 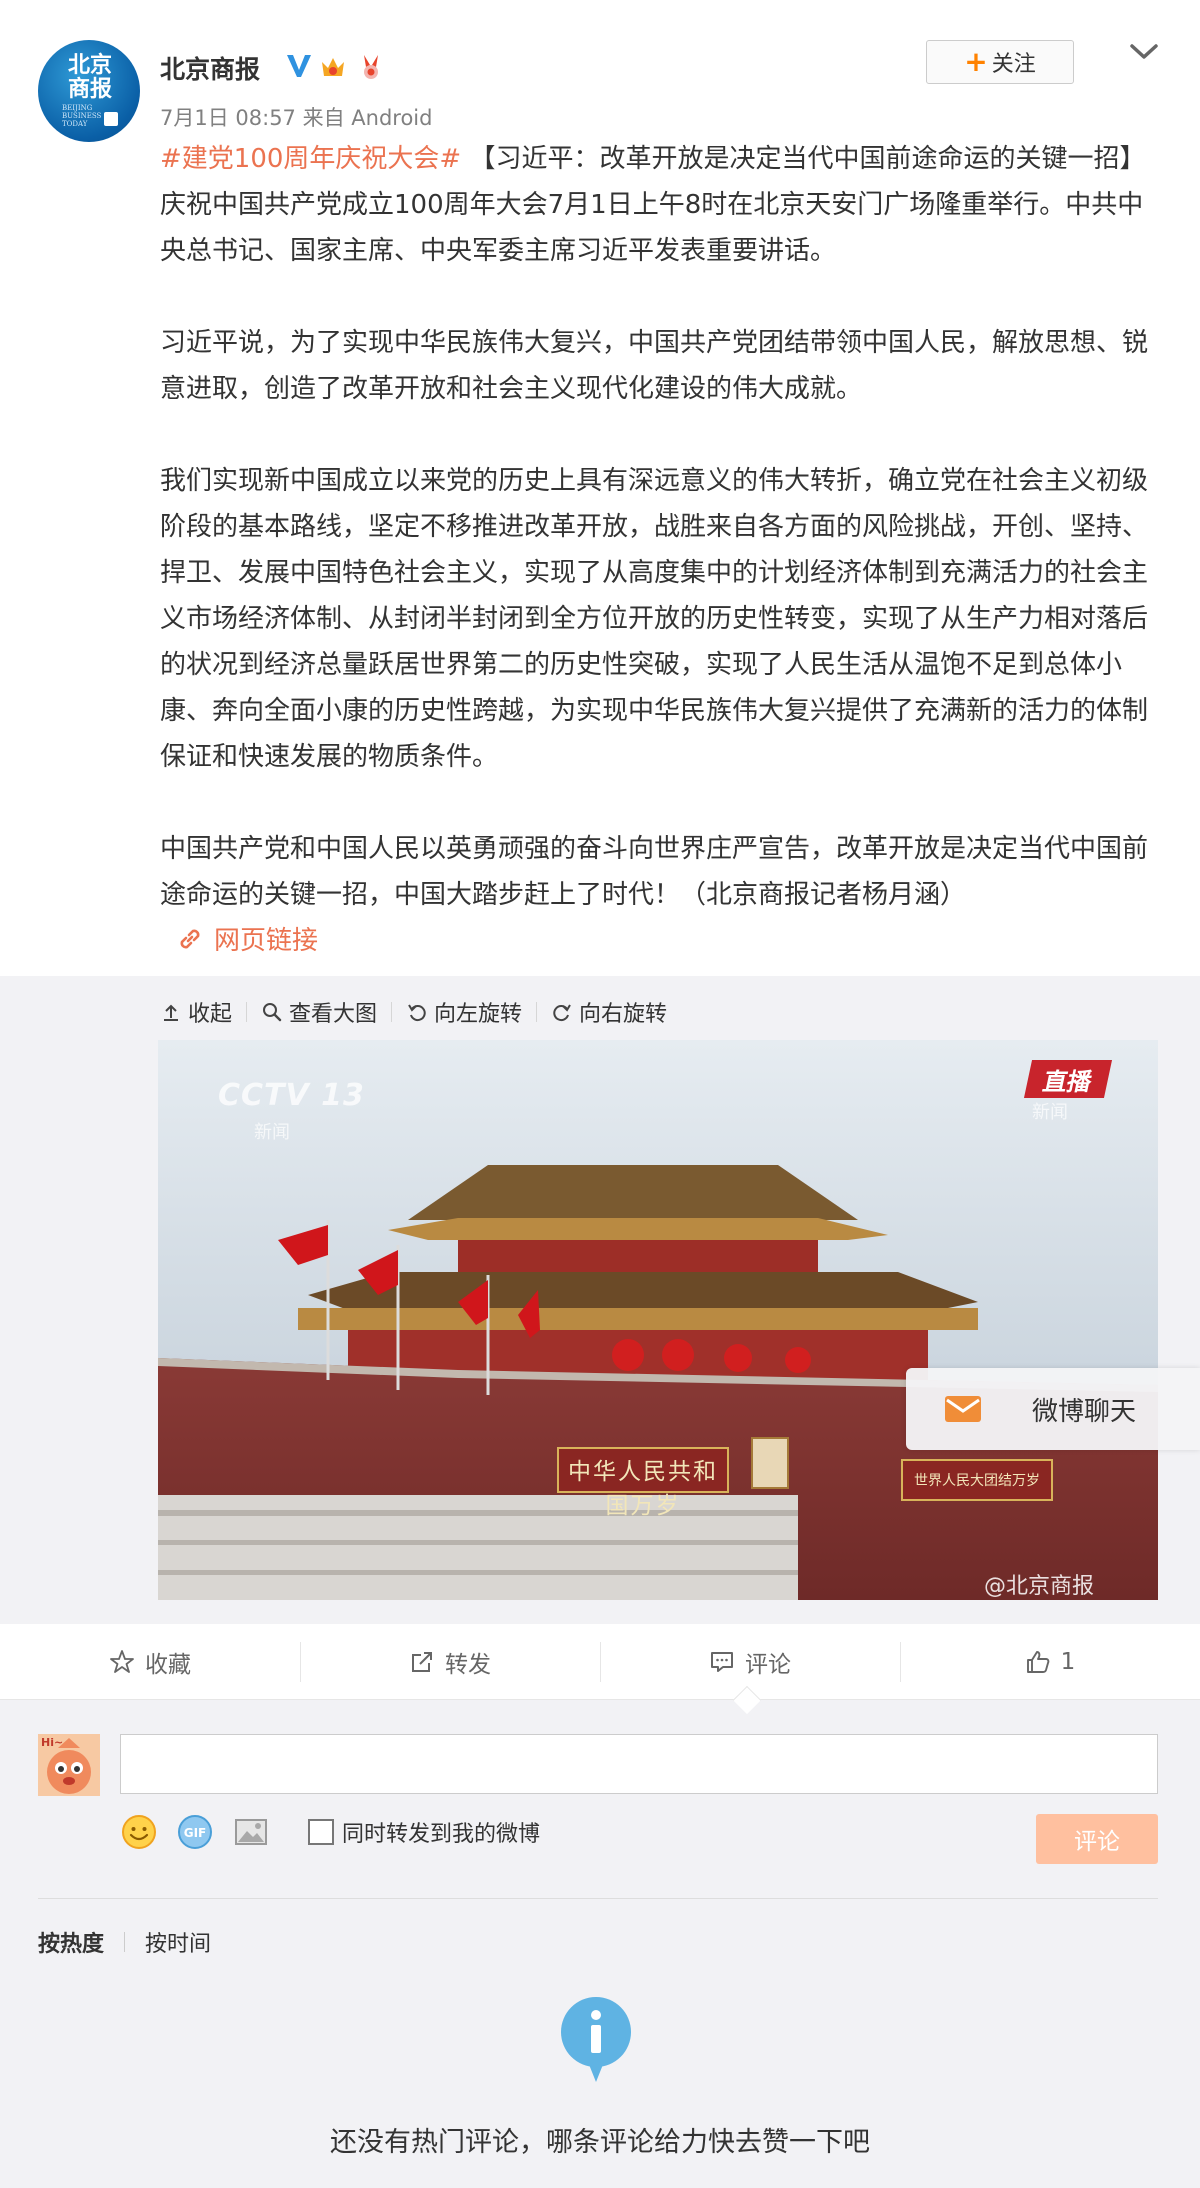 What do you see at coordinates (251, 1832) in the screenshot?
I see `image-icon` at bounding box center [251, 1832].